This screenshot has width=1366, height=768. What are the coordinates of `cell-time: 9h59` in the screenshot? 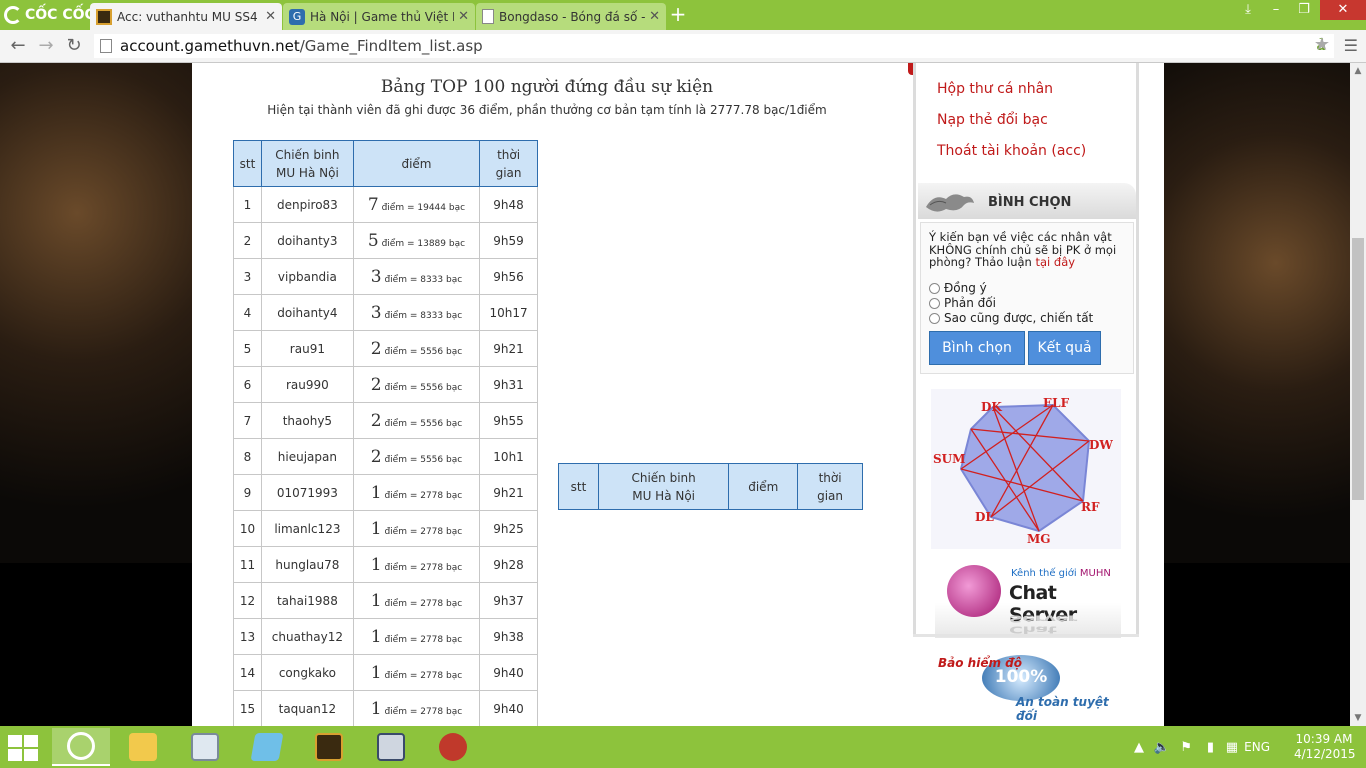 It's located at (508, 240).